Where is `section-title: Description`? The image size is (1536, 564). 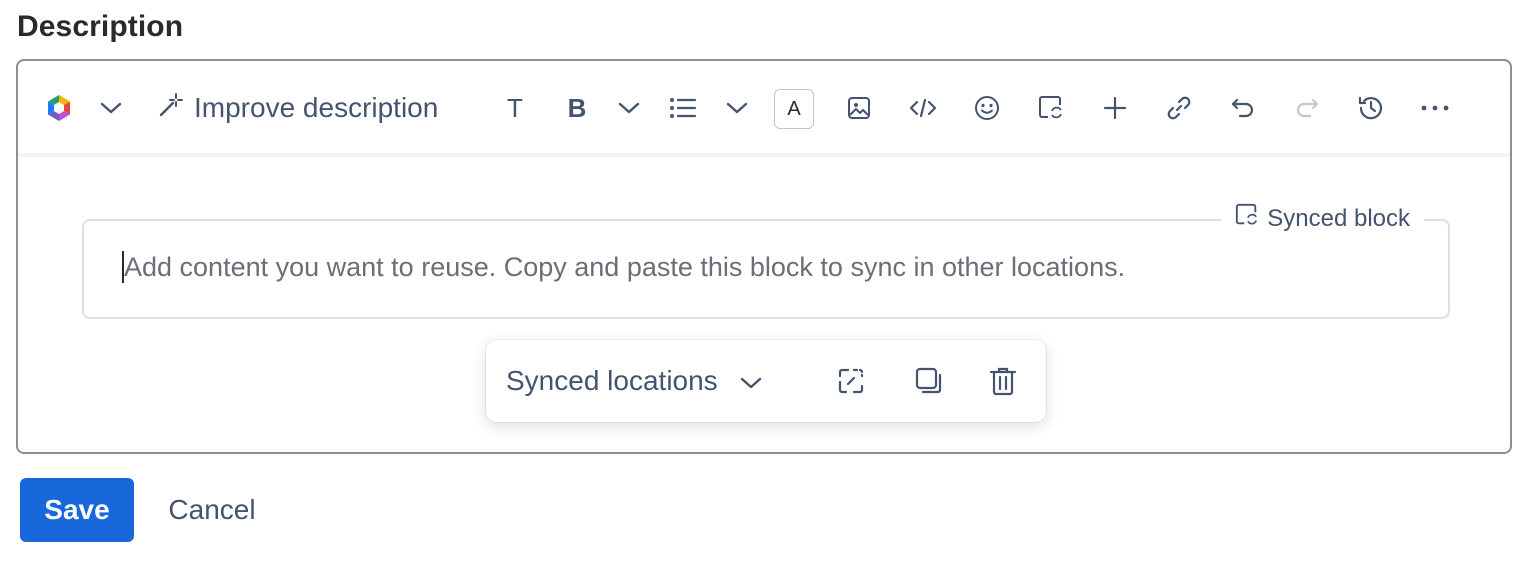 section-title: Description is located at coordinates (100, 26).